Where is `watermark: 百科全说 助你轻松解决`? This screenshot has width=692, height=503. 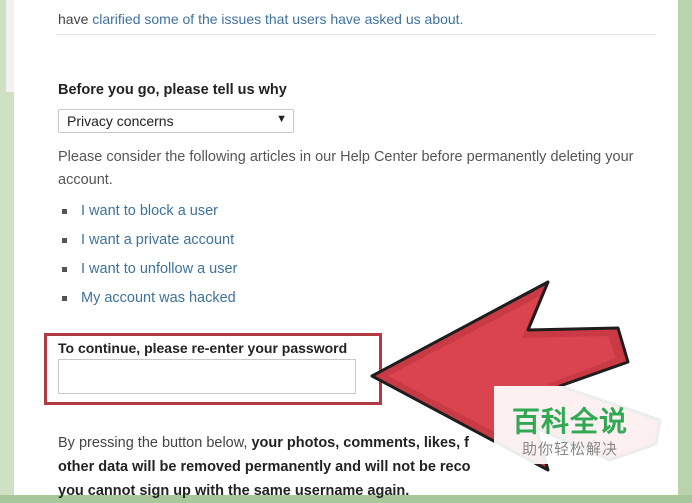
watermark: 百科全说 助你轻松解决 is located at coordinates (582, 425).